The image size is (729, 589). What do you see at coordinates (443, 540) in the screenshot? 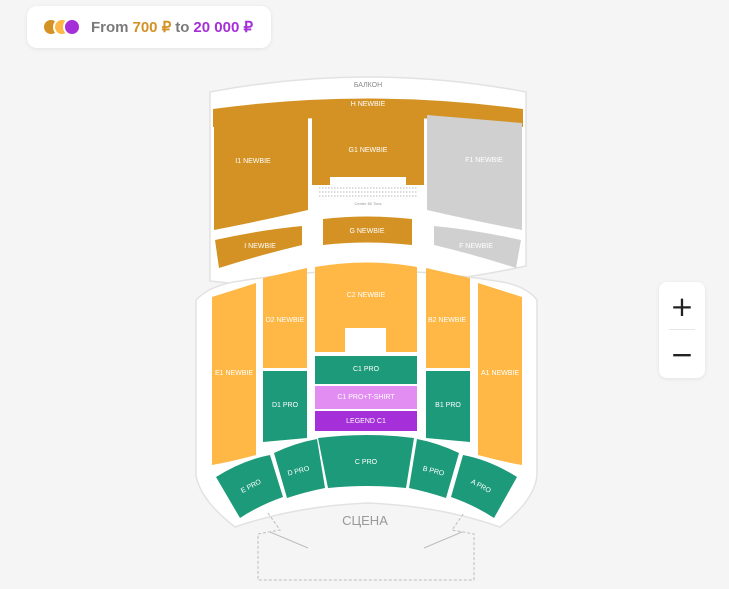
I see `stage-inner-right` at bounding box center [443, 540].